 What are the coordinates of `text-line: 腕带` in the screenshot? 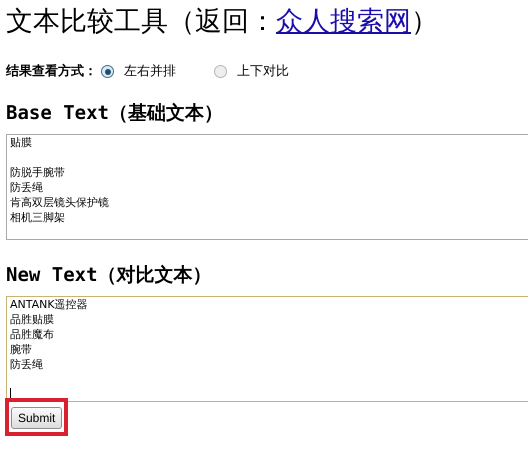 It's located at (21, 349).